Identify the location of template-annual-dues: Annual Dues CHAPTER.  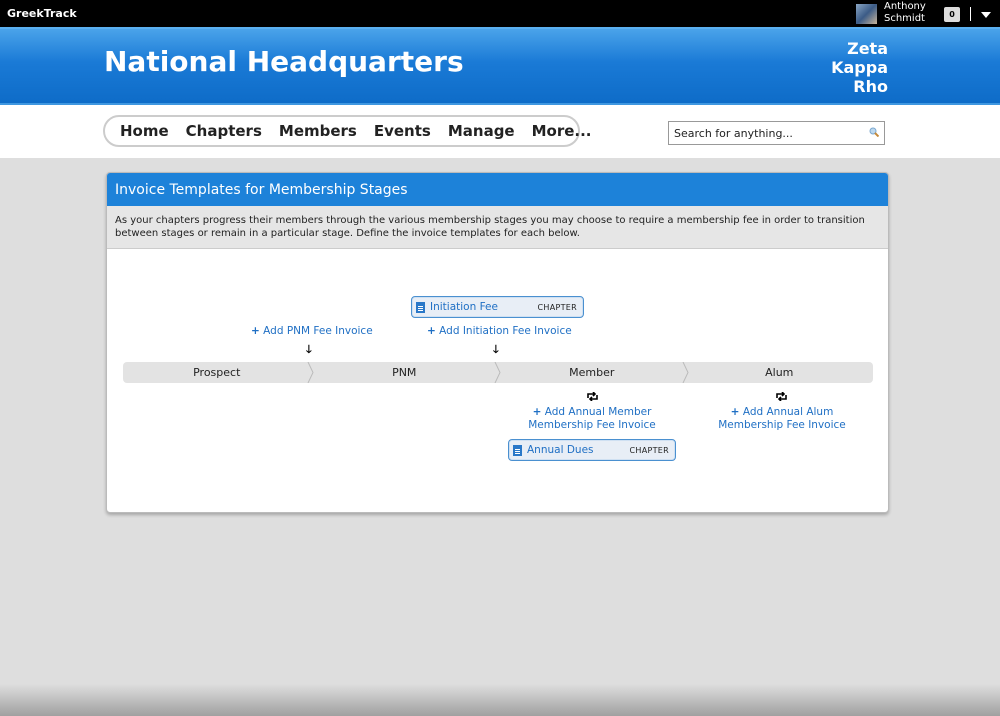
(592, 450).